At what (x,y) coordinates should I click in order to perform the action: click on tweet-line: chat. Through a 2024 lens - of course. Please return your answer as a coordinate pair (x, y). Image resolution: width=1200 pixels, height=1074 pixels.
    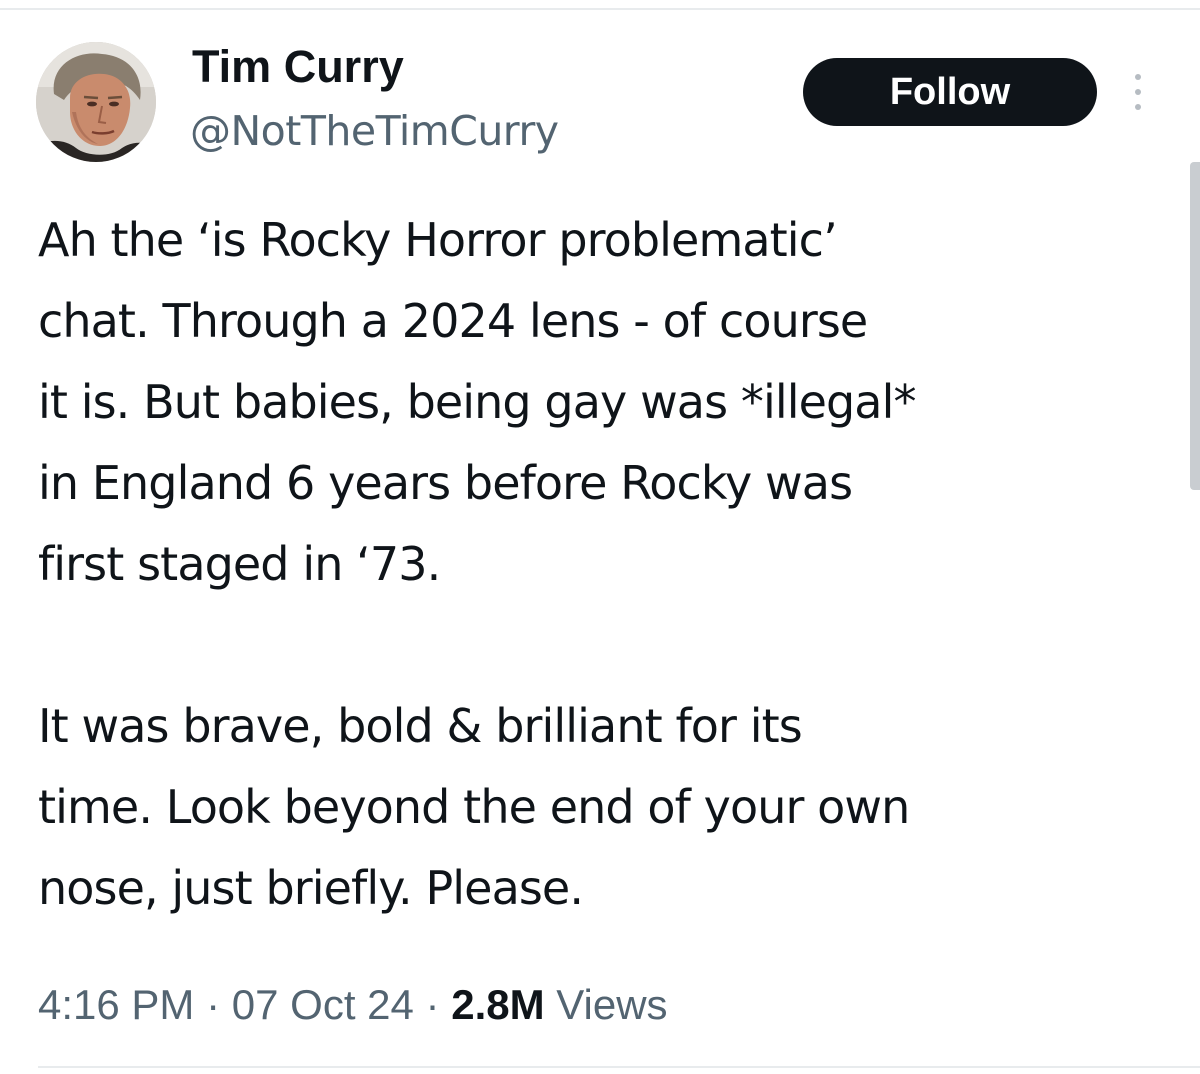
    Looking at the image, I should click on (453, 321).